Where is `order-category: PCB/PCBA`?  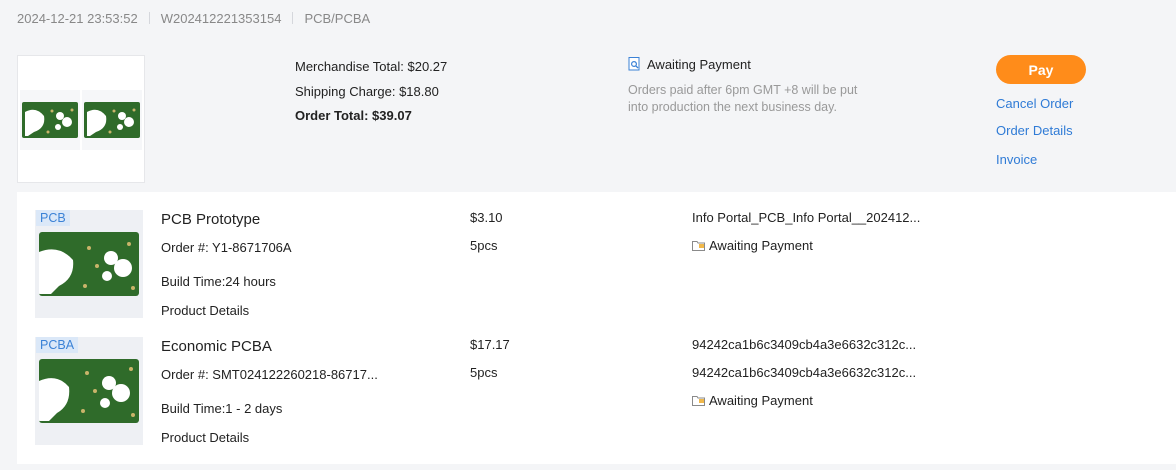
order-category: PCB/PCBA is located at coordinates (337, 18).